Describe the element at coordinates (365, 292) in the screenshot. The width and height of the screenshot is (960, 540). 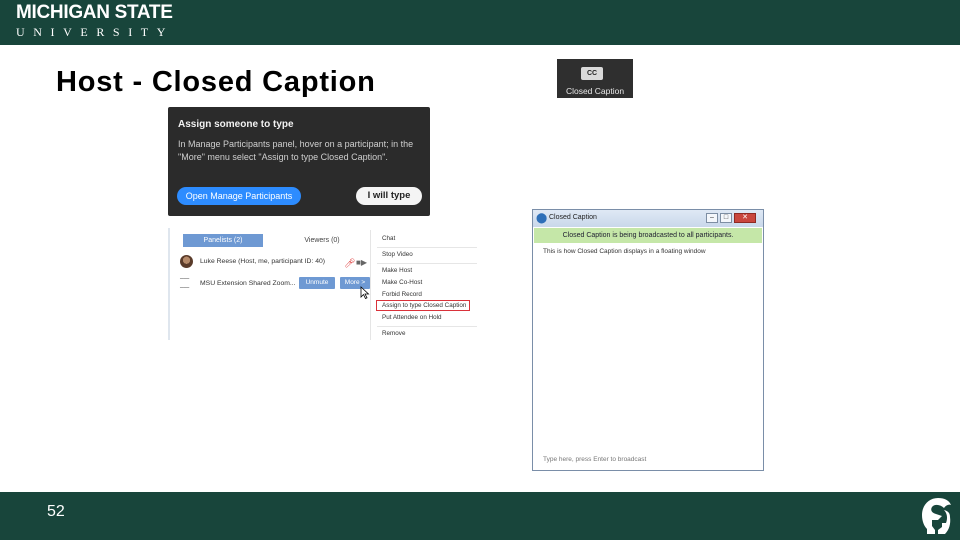
I see `mouse-cursor-icon` at that location.